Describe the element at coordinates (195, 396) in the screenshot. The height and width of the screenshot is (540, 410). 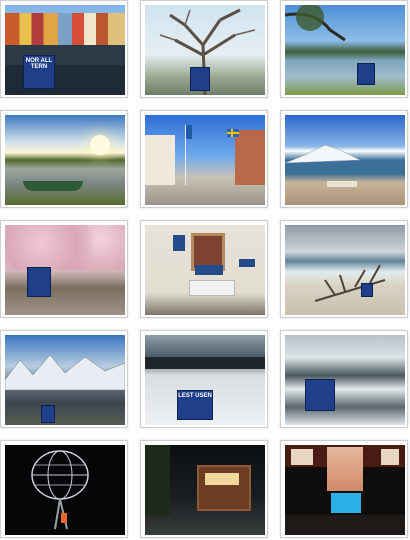
I see `bag-text: LEST USEN` at that location.